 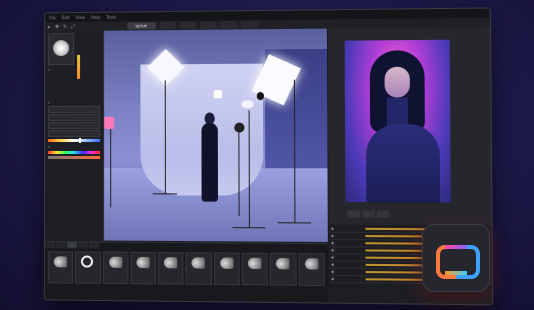 I want to click on section-transform: ▾, so click(x=74, y=70).